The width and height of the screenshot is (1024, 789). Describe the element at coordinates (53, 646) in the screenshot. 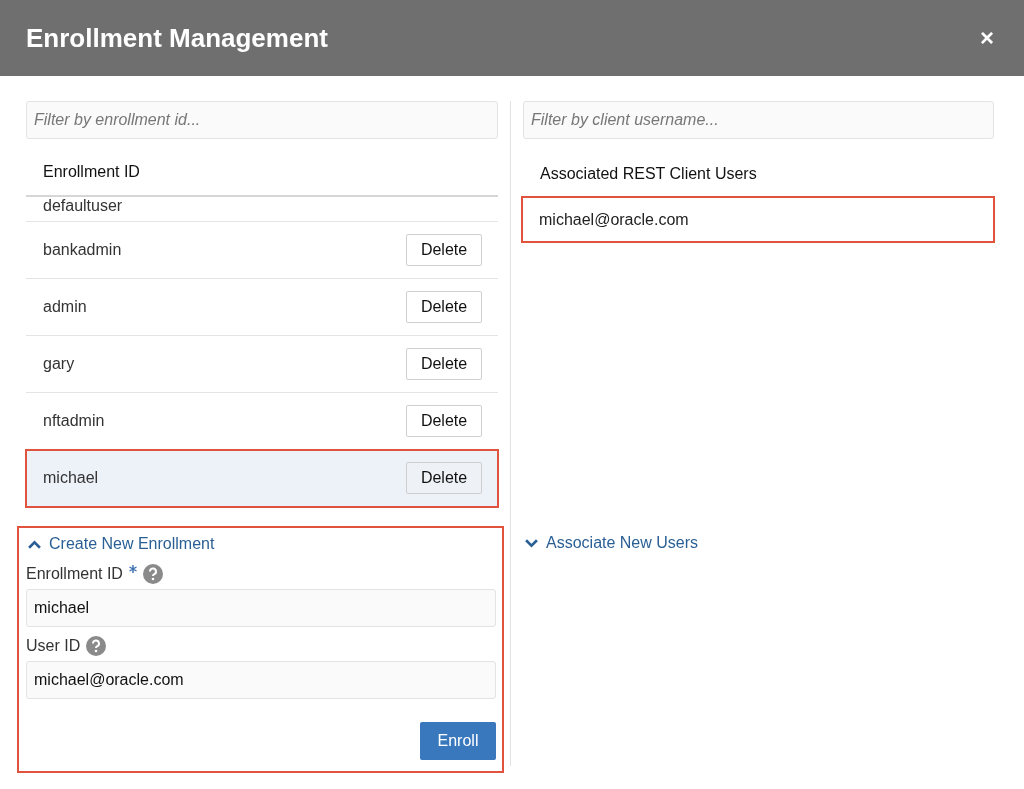

I see `field-label: User ID` at that location.